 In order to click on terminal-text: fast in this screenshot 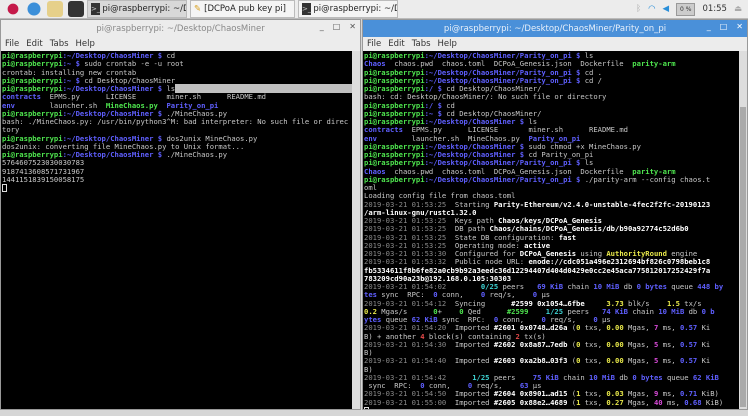, I will do `click(567, 237)`.